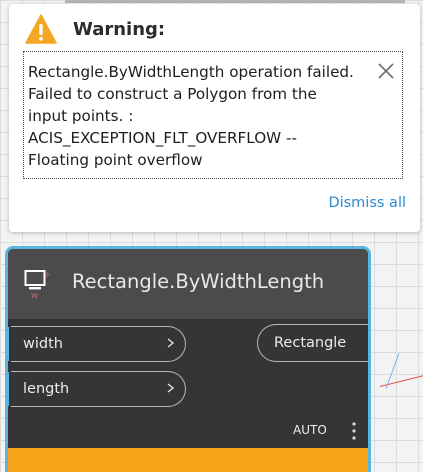  Describe the element at coordinates (37, 284) in the screenshot. I see `rectangle-node-icon: H W` at that location.